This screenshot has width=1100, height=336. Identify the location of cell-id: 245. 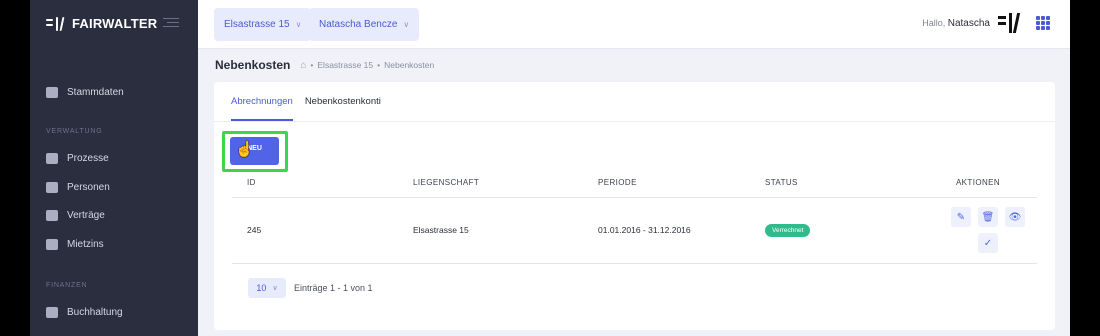
(315, 230).